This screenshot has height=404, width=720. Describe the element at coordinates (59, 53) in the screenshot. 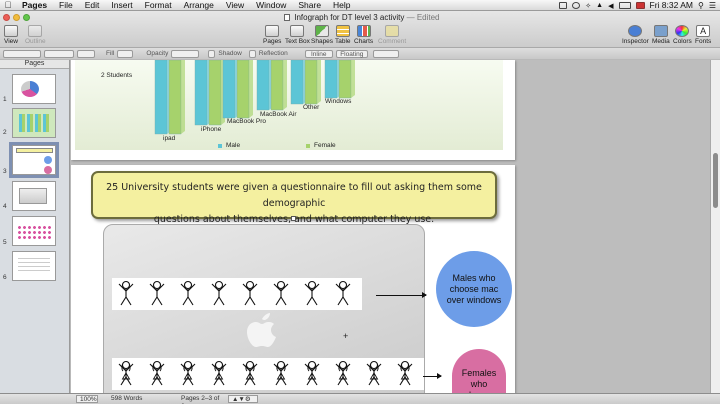

I see `stroke-style-popup` at that location.